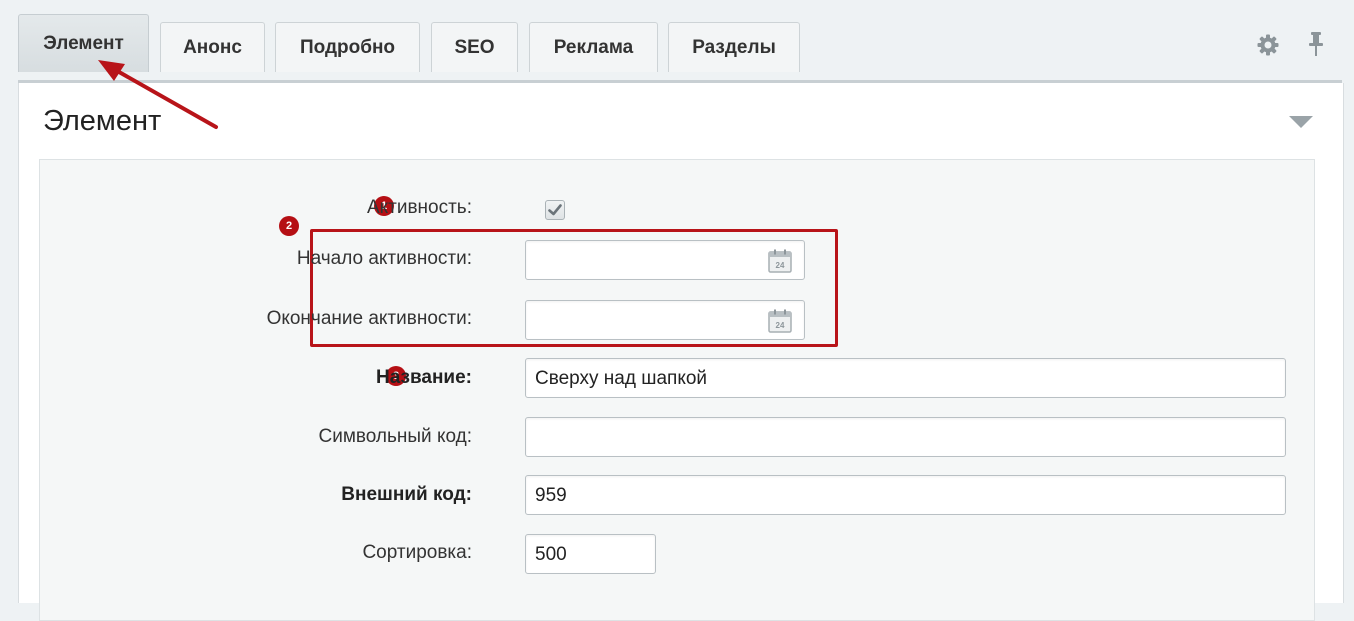 Image resolution: width=1354 pixels, height=621 pixels. What do you see at coordinates (1268, 45) in the screenshot?
I see `gear-icon` at bounding box center [1268, 45].